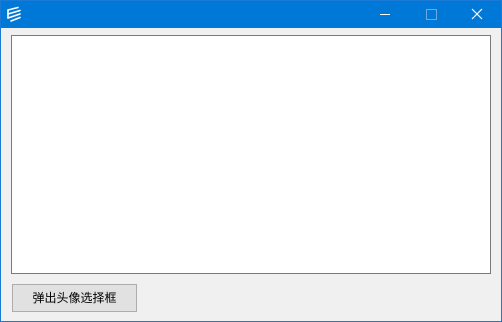 The width and height of the screenshot is (502, 322). I want to click on maximize-button, so click(431, 14).